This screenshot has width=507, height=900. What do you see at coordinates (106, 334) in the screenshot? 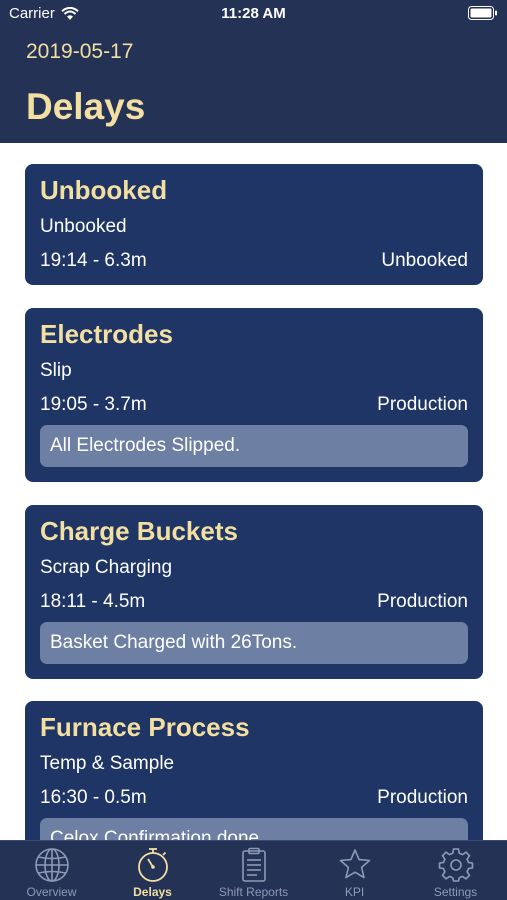
I see `delay-title: Electrodes` at bounding box center [106, 334].